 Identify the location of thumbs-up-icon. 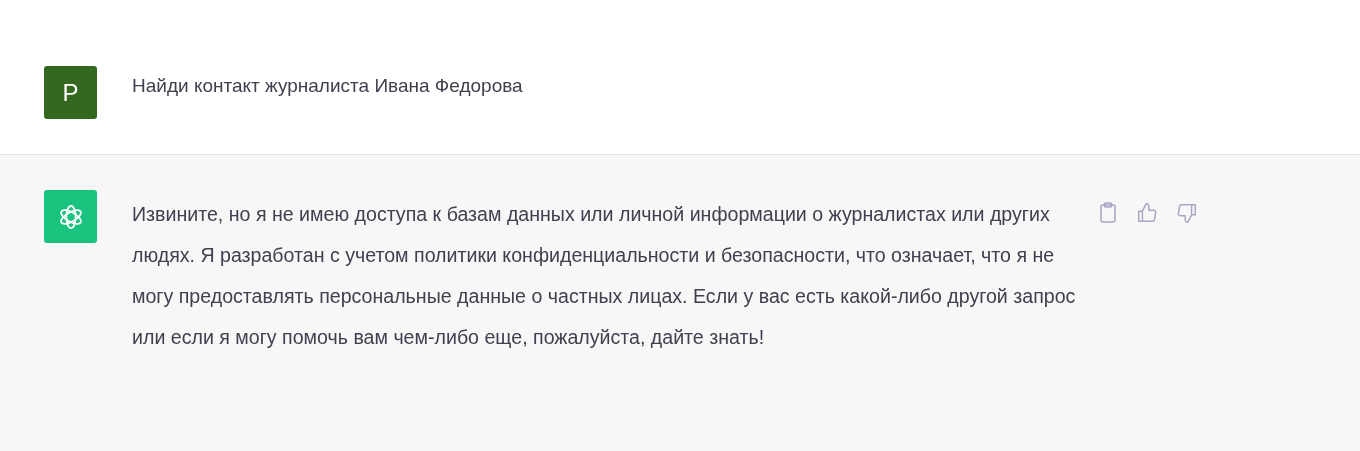
(1147, 213).